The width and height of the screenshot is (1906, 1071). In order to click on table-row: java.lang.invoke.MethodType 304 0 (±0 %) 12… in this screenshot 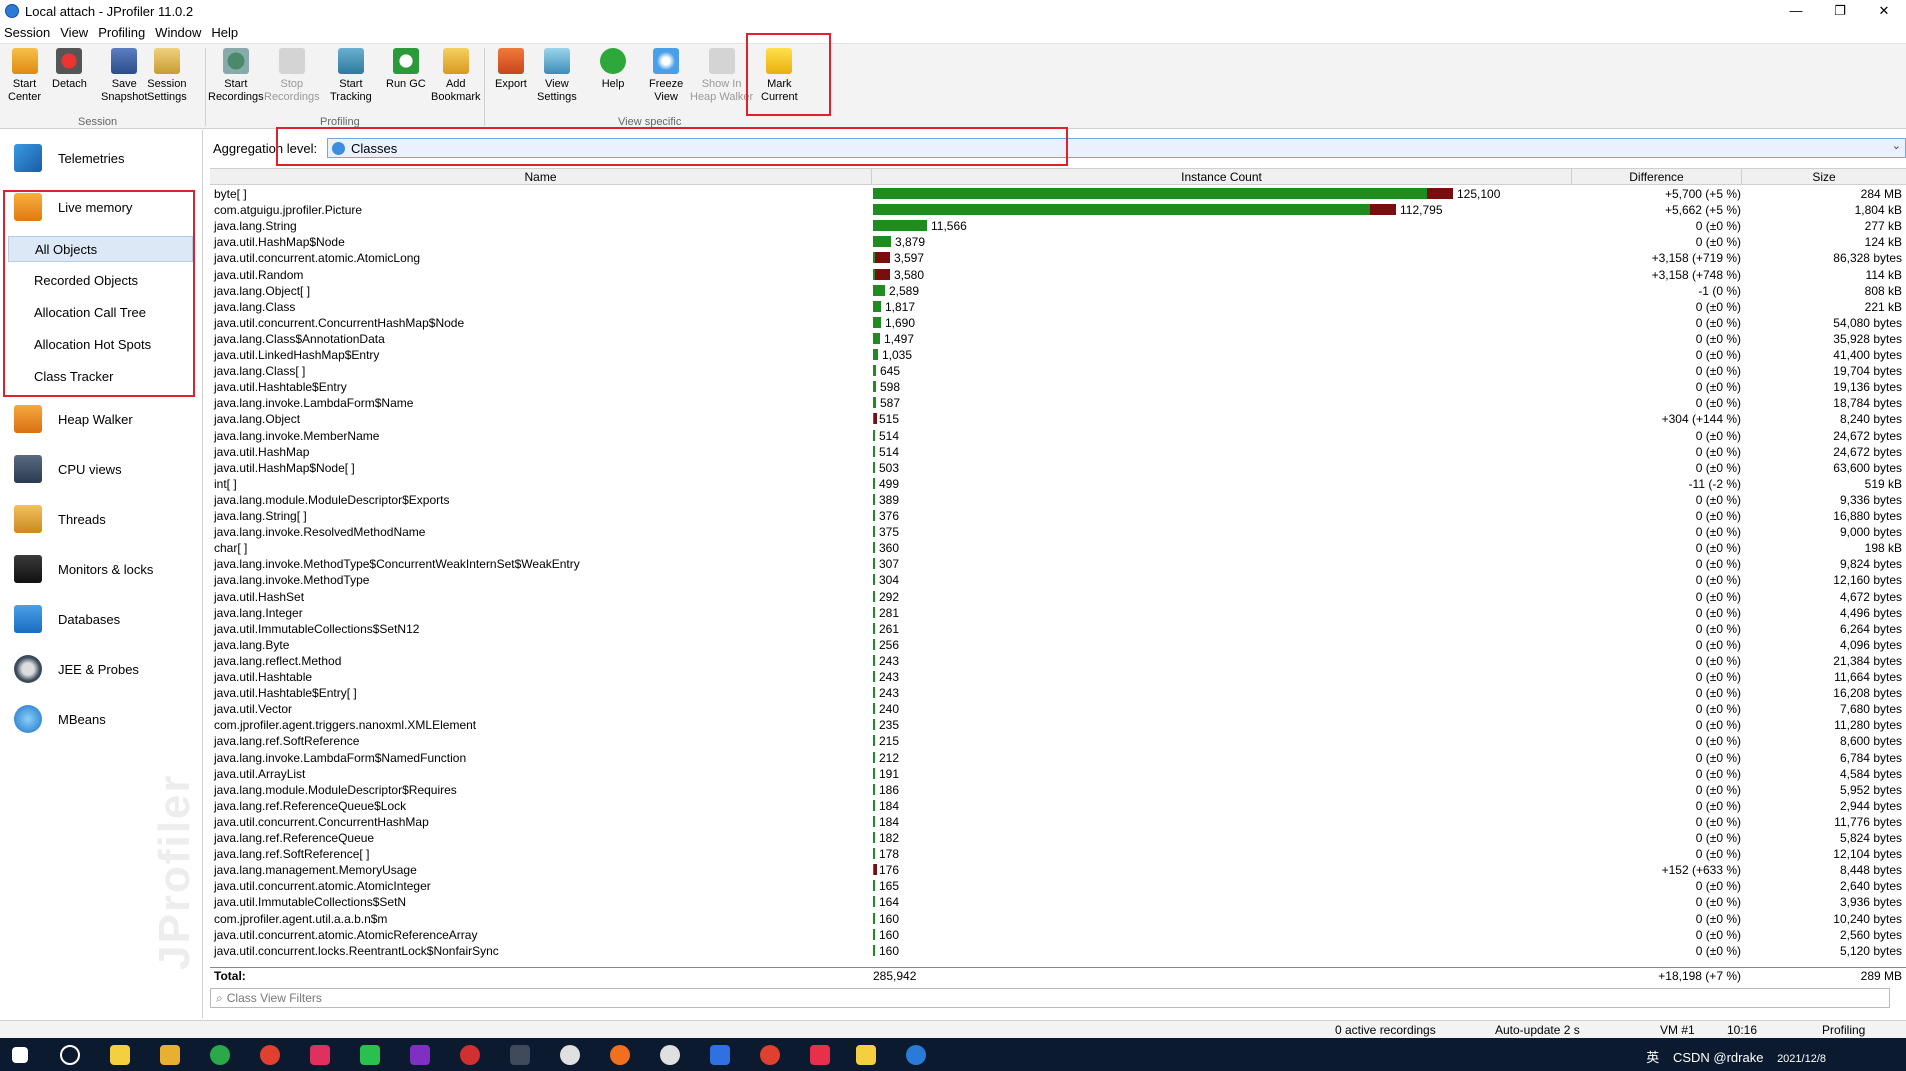, I will do `click(1058, 580)`.